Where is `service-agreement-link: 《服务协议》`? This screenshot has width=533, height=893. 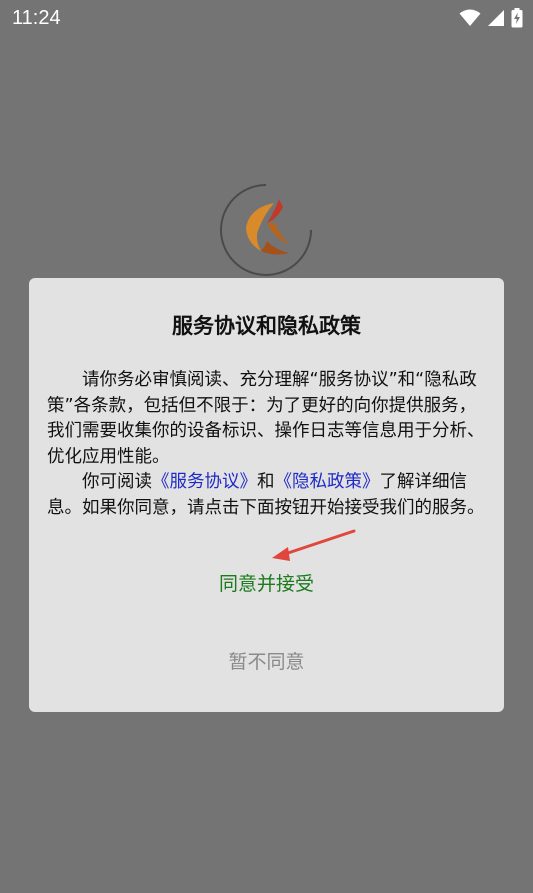
service-agreement-link: 《服务协议》 is located at coordinates (204, 482).